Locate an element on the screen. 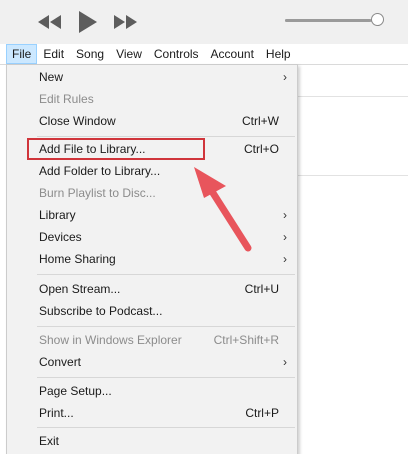 This screenshot has width=408, height=454. menu-bar: File Edit Song View Controls Account Help is located at coordinates (204, 54).